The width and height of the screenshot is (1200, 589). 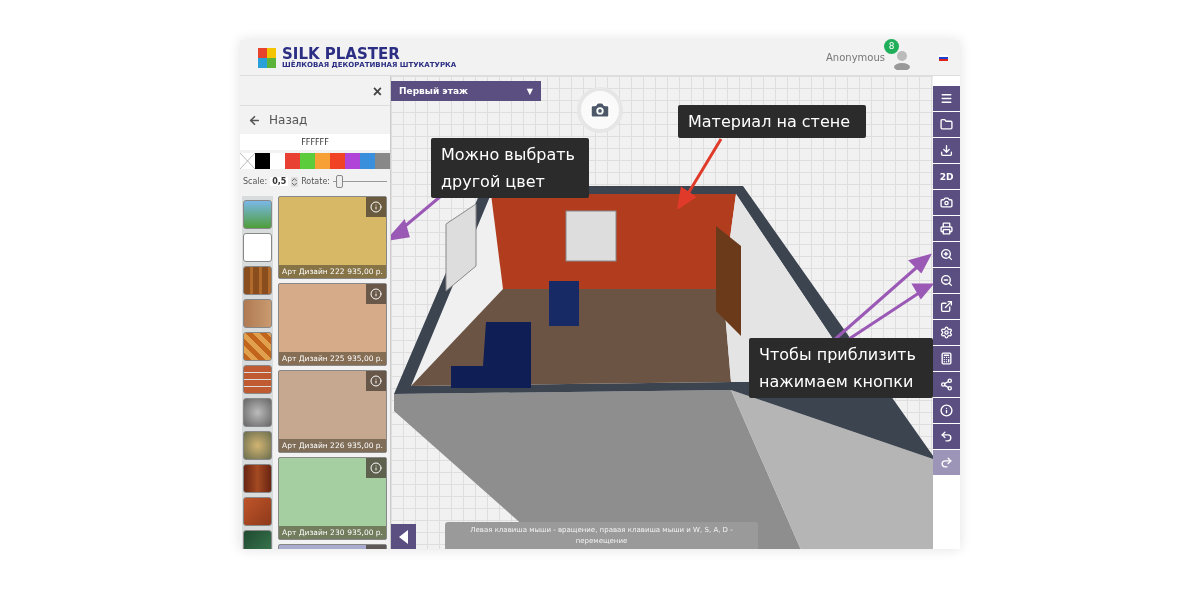 What do you see at coordinates (772, 121) in the screenshot?
I see `callout-label: Материал на стене` at bounding box center [772, 121].